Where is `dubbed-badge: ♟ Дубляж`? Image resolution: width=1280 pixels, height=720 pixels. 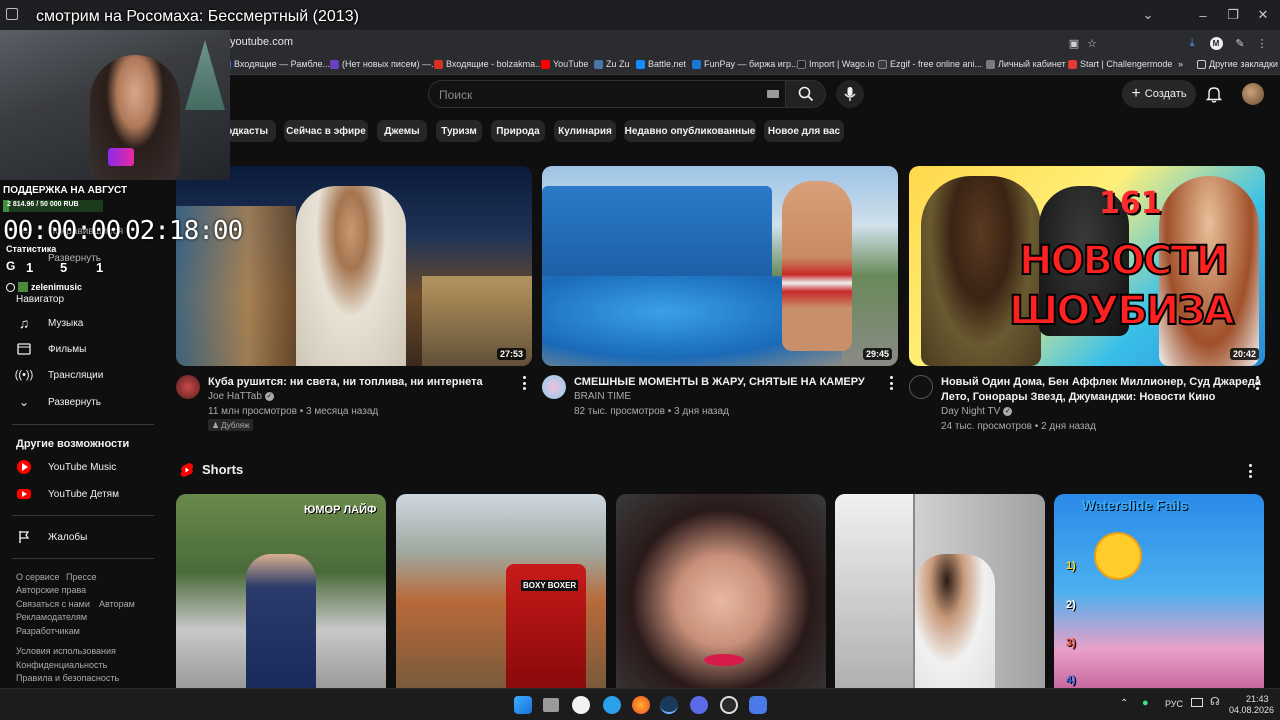 dubbed-badge: ♟ Дубляж is located at coordinates (231, 425).